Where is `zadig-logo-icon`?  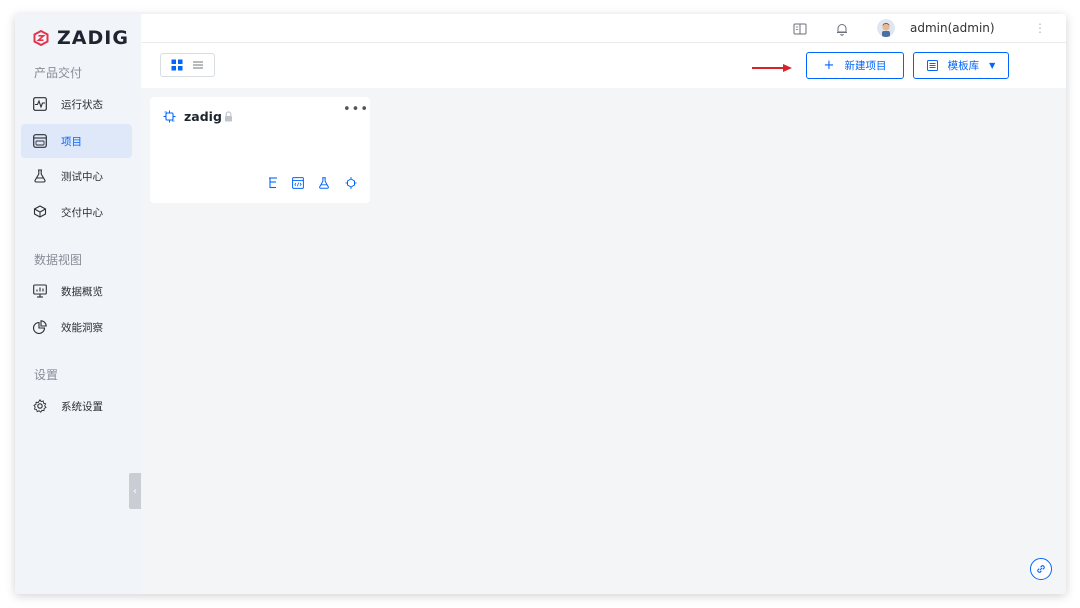
zadig-logo-icon is located at coordinates (41, 38).